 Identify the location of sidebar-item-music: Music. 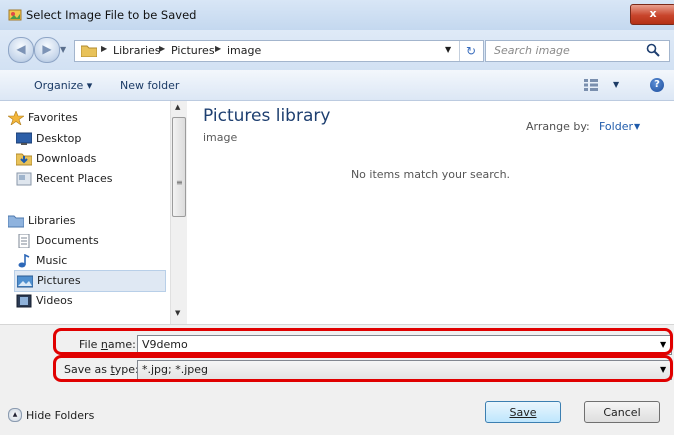
(91, 261).